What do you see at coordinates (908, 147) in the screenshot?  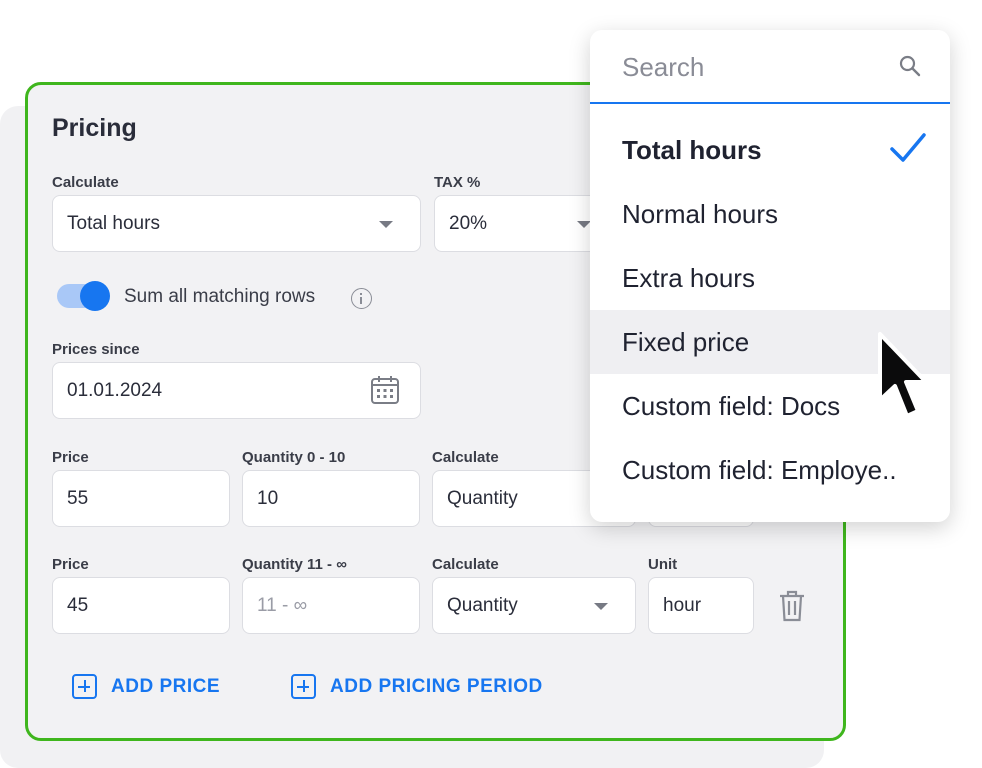 I see `check-icon` at bounding box center [908, 147].